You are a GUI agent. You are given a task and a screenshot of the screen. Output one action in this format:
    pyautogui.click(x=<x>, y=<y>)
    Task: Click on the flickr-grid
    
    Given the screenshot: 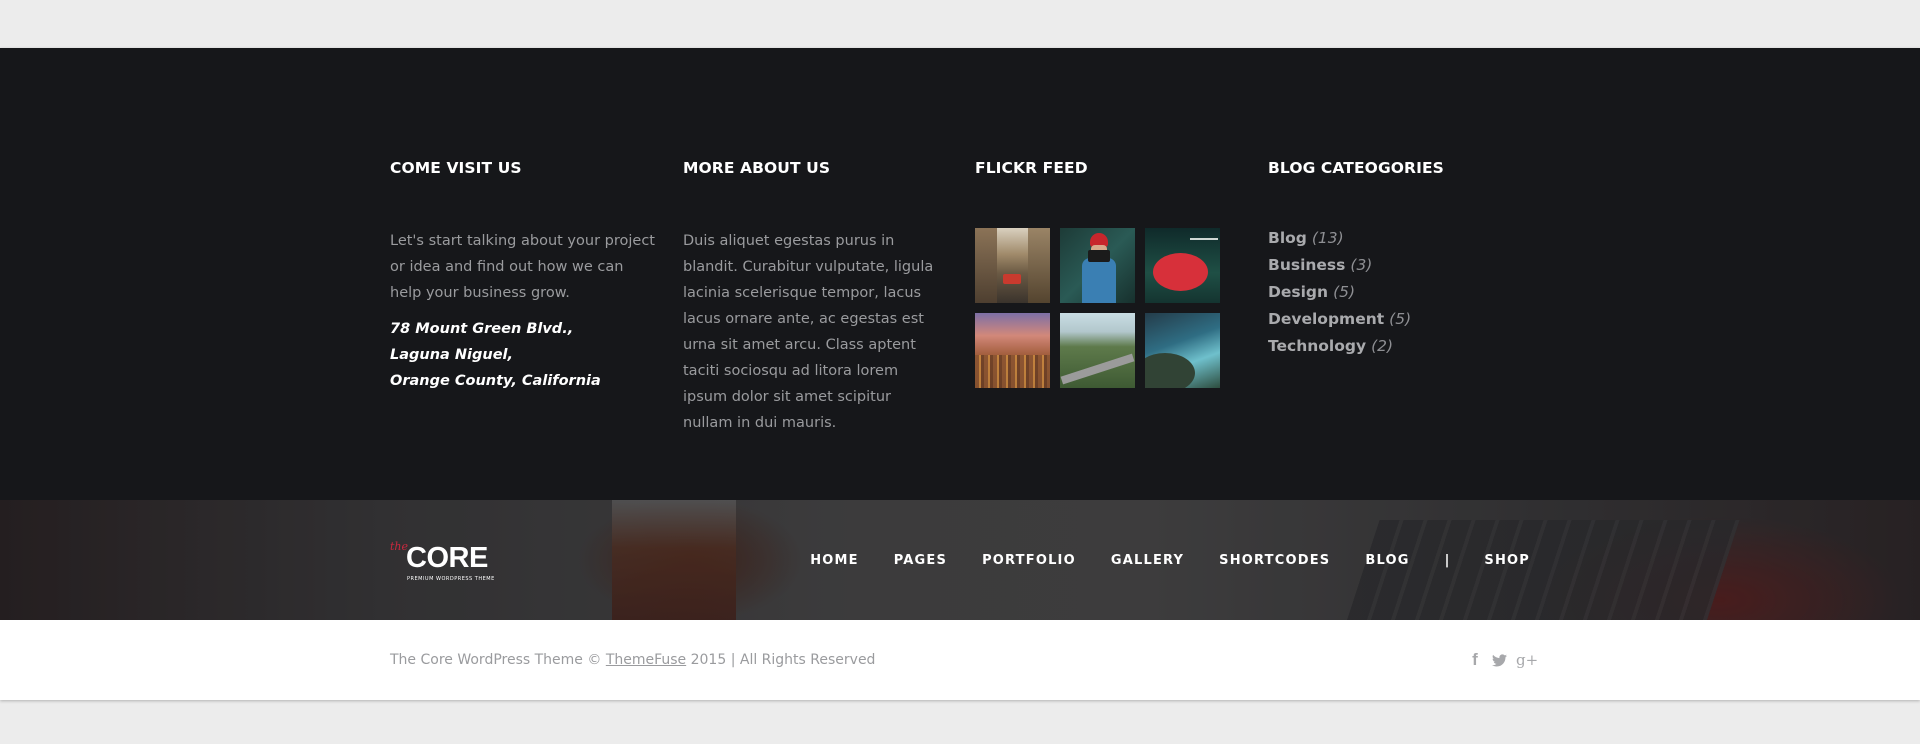 What is the action you would take?
    pyautogui.click(x=1107, y=308)
    